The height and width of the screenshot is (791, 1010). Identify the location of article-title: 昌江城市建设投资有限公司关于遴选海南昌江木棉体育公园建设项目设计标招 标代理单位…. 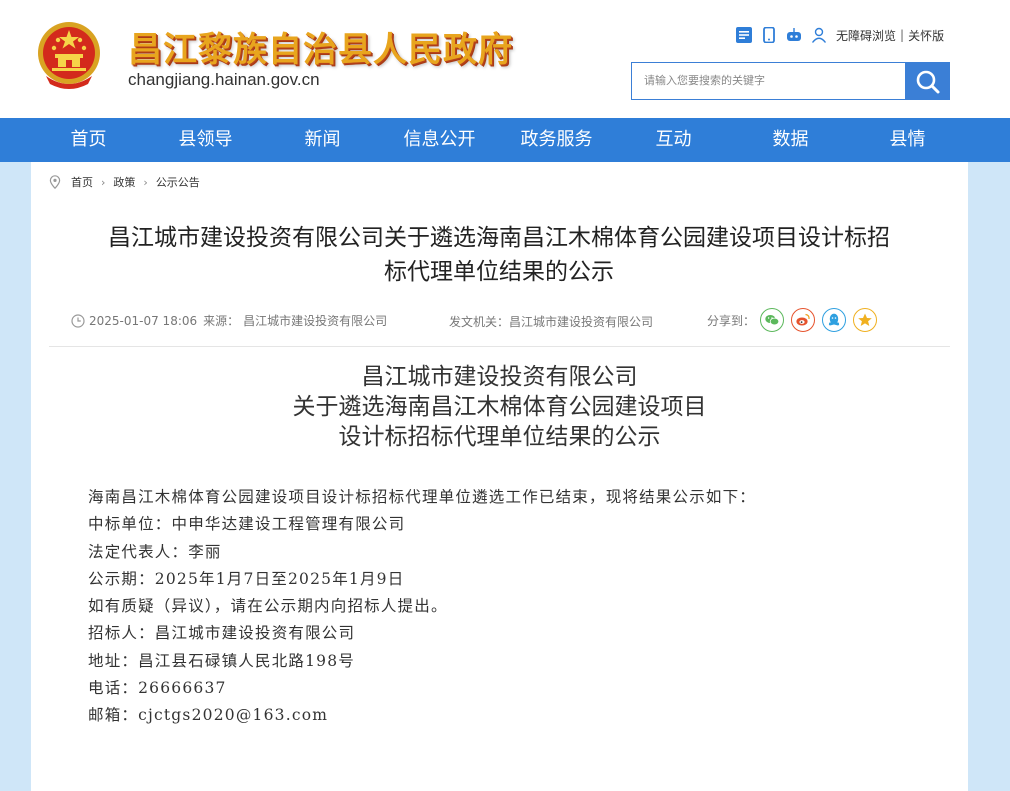
(499, 255).